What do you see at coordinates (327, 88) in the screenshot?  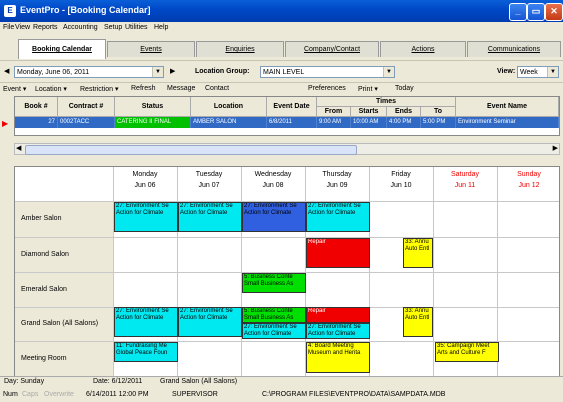 I see `preferences-button: Preferences` at bounding box center [327, 88].